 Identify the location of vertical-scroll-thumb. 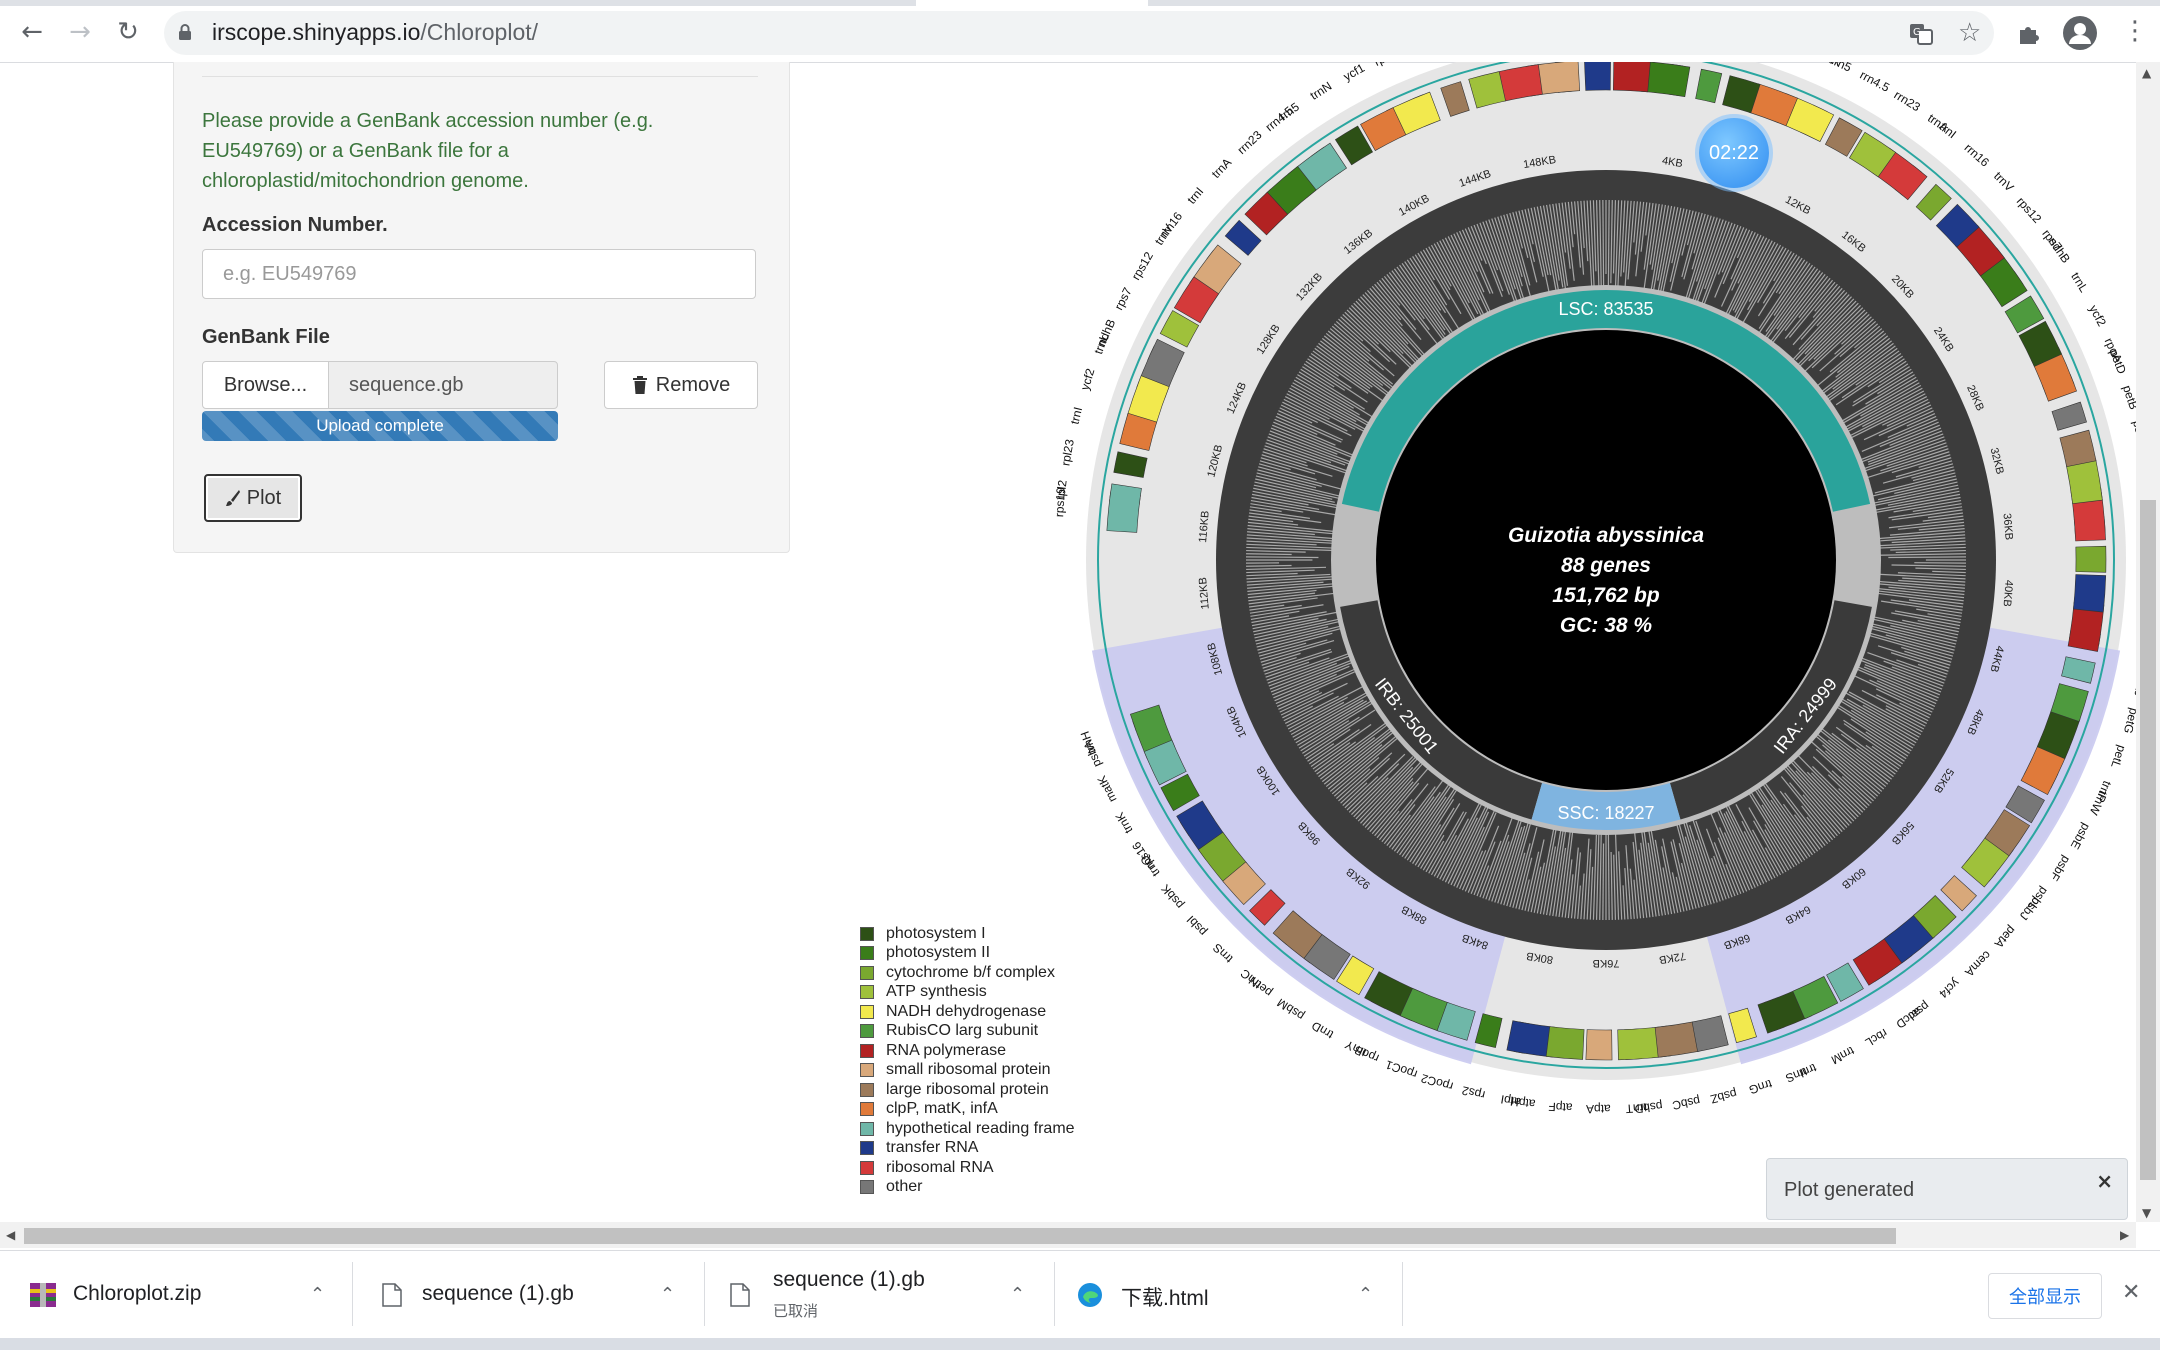
(2148, 840).